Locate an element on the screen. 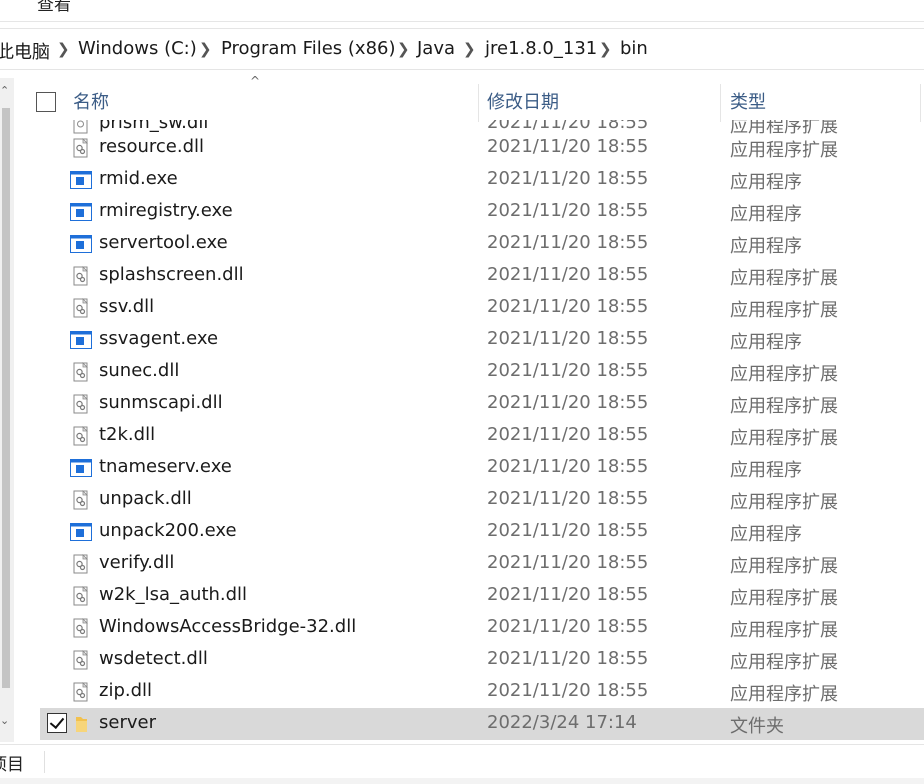 This screenshot has height=784, width=924. list-item: w2k_lsa_auth.dll 2021/11/20 18:55 应用程序扩展 is located at coordinates (482, 596).